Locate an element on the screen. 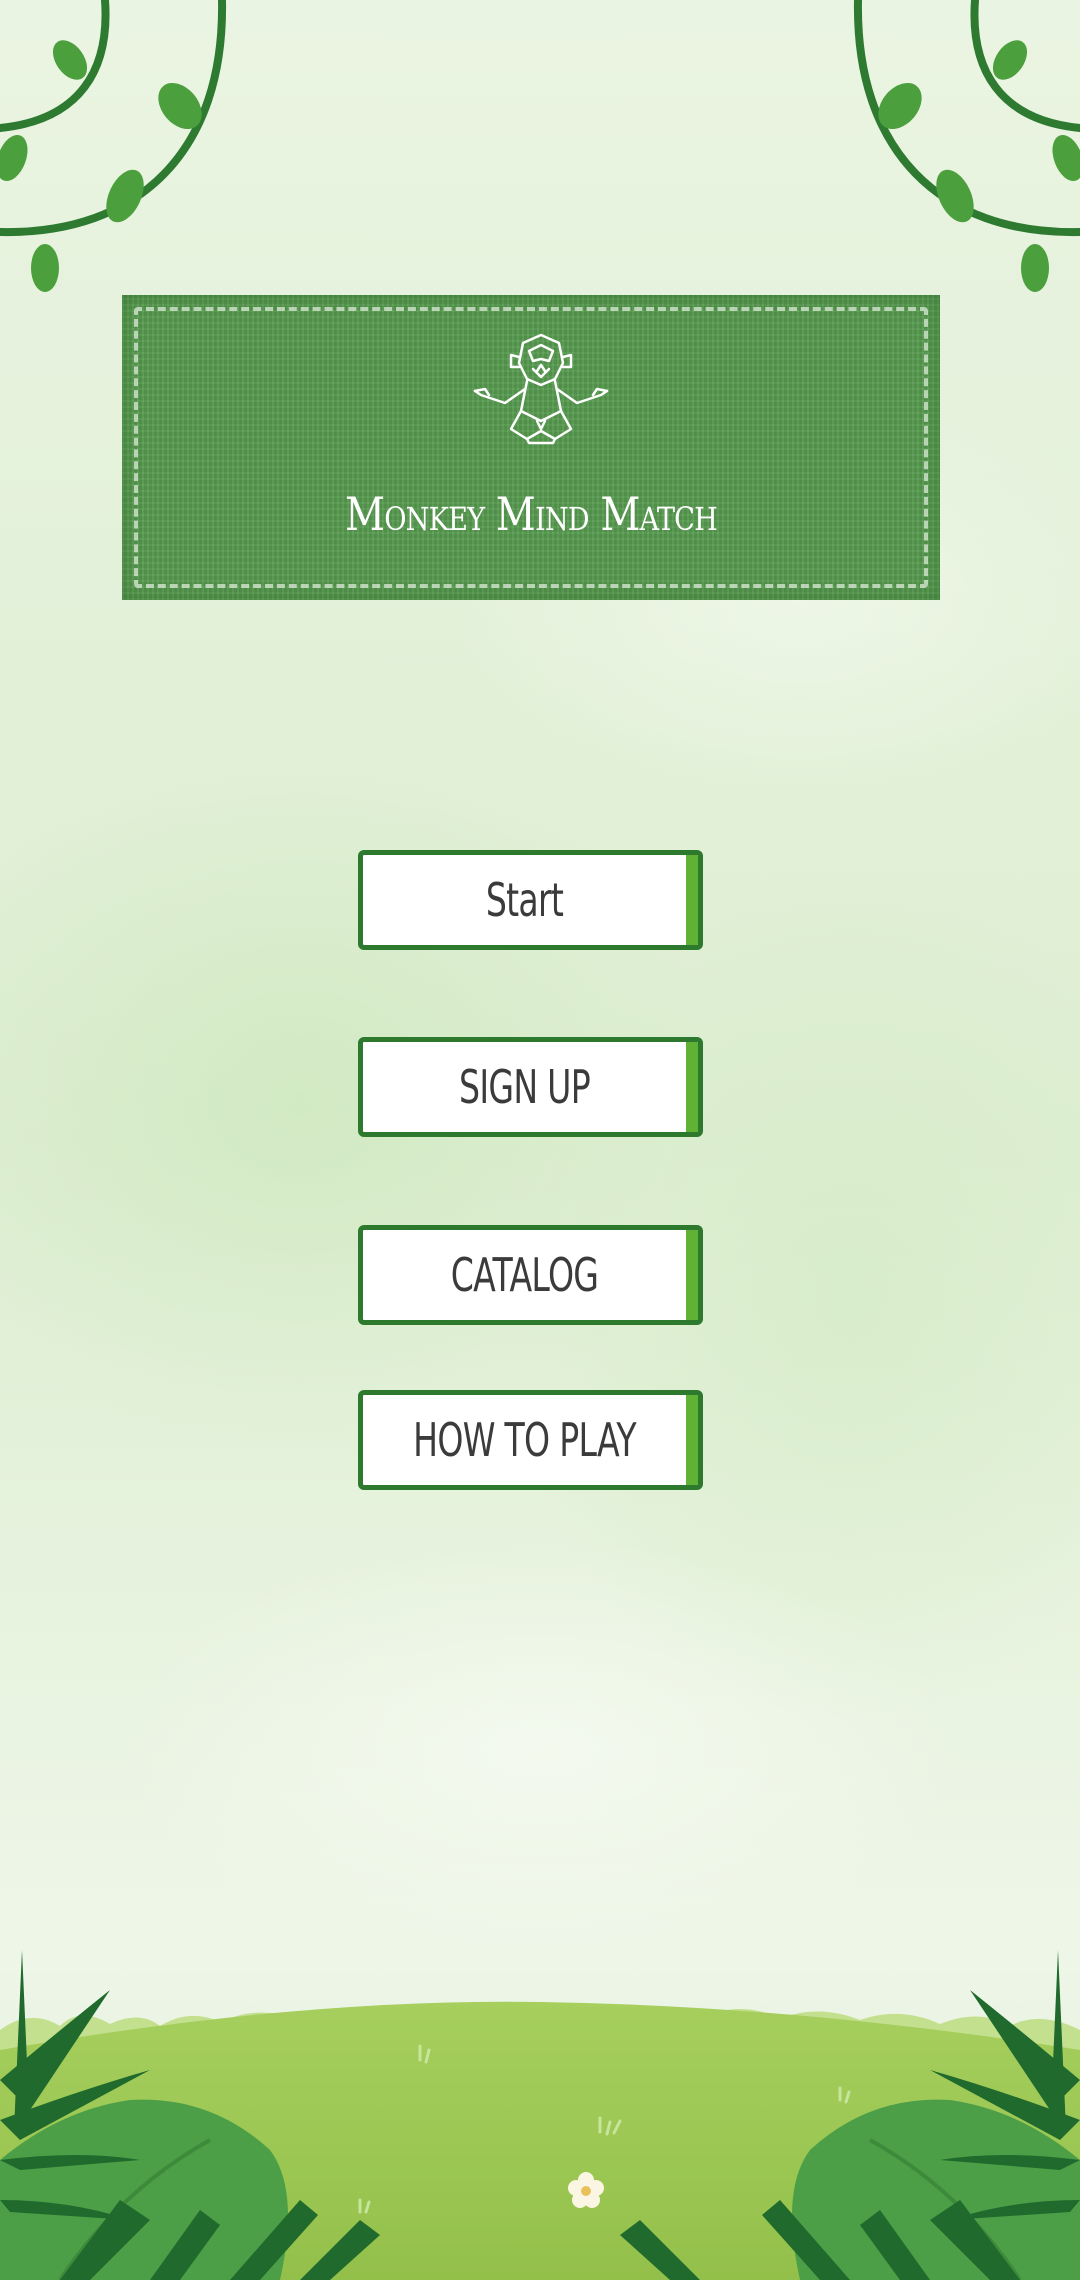 The height and width of the screenshot is (2280, 1080). start-button-label: Start is located at coordinates (524, 900).